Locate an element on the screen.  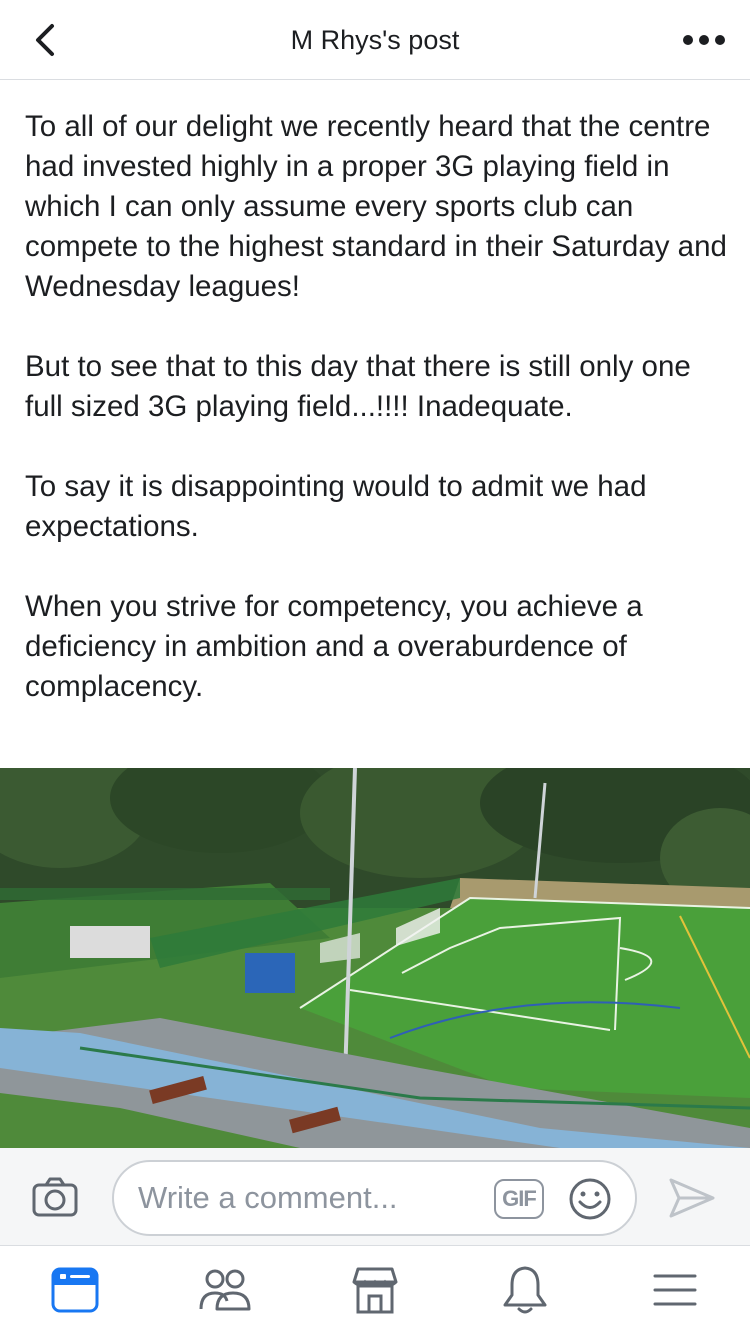
page-title: M Rhys's post is located at coordinates (375, 40).